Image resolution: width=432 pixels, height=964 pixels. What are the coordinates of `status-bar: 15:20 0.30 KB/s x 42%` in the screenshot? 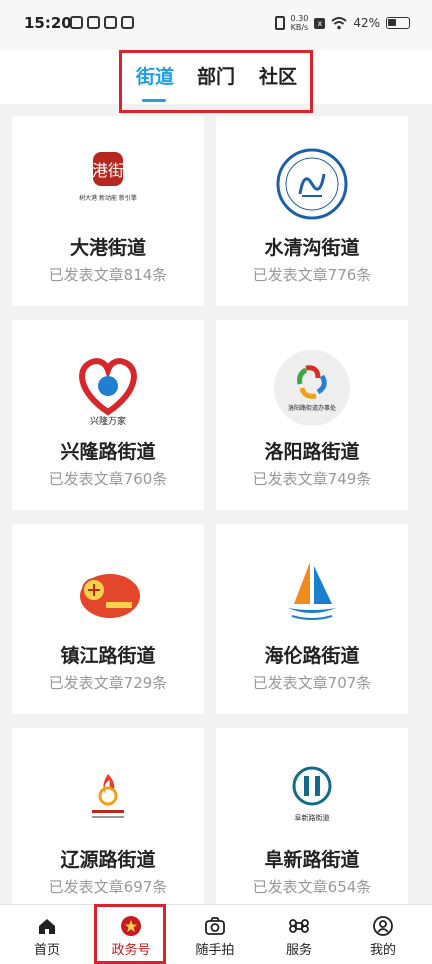 It's located at (216, 25).